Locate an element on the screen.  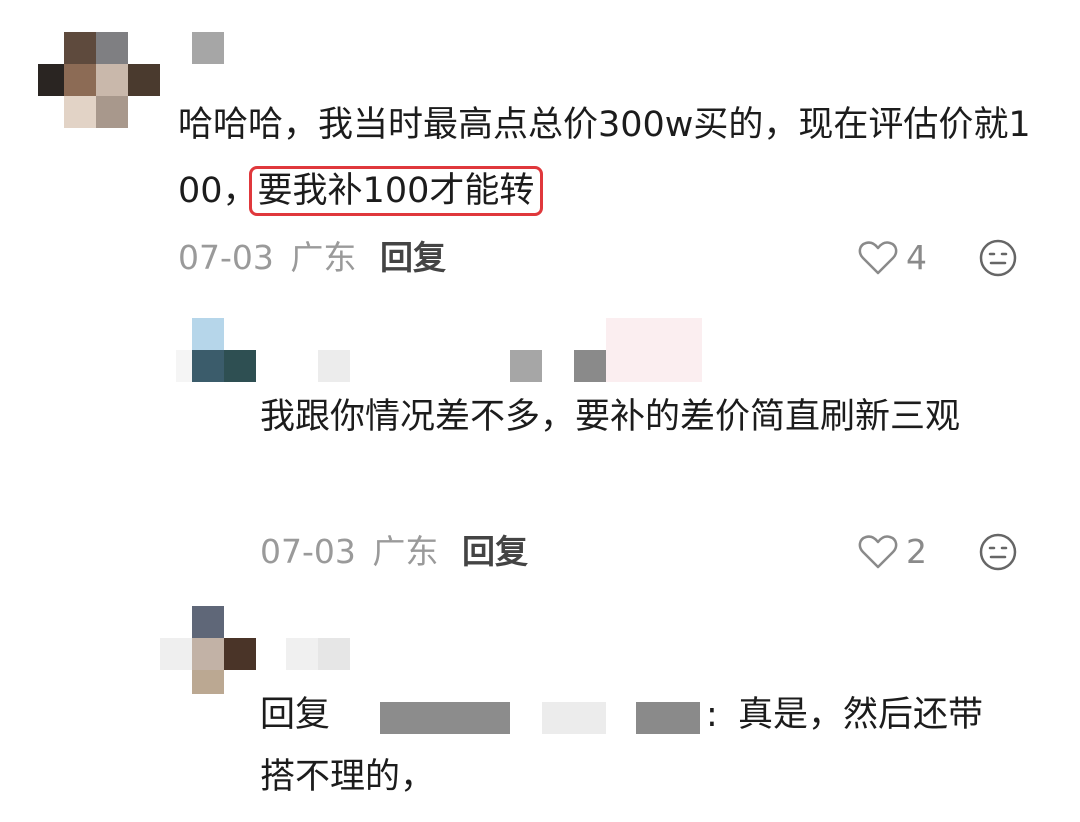
reply1-username is located at coordinates (510, 350).